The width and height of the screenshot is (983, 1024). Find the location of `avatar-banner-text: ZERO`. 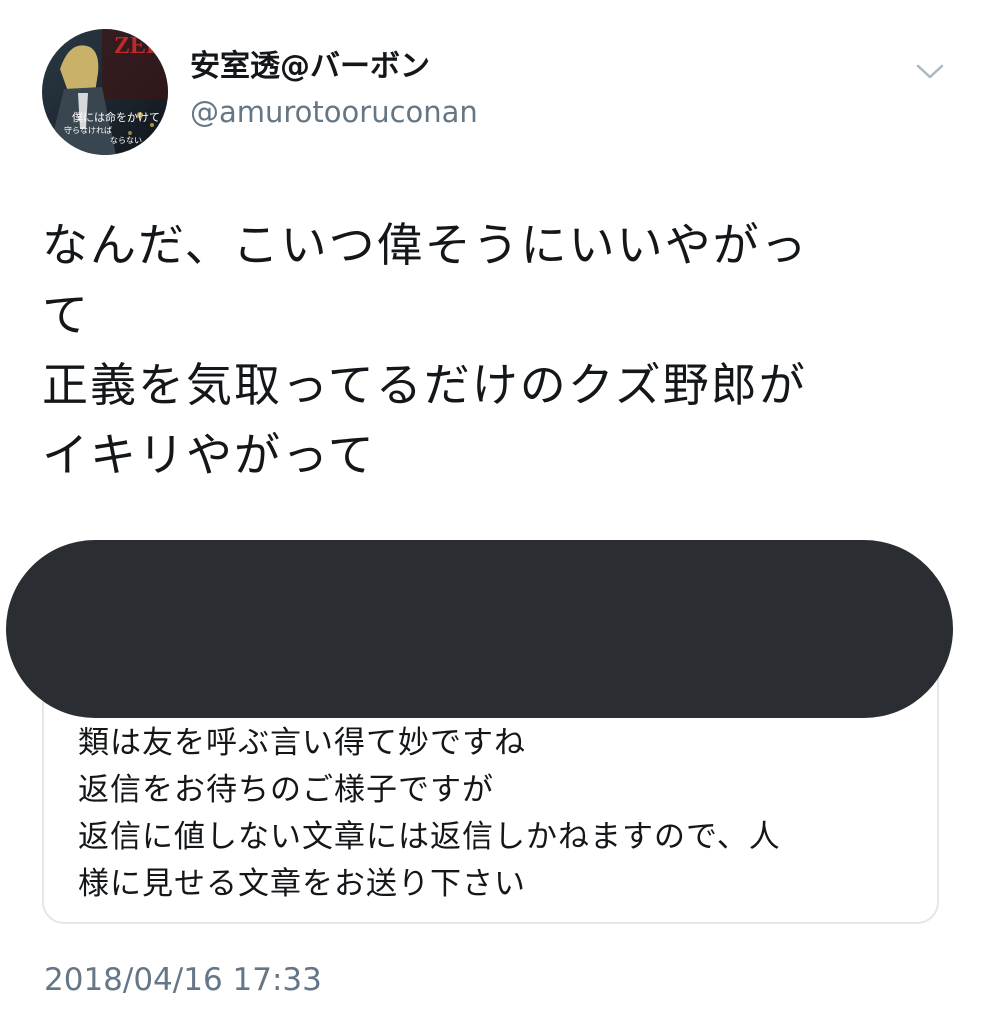

avatar-banner-text: ZERO is located at coordinates (141, 46).